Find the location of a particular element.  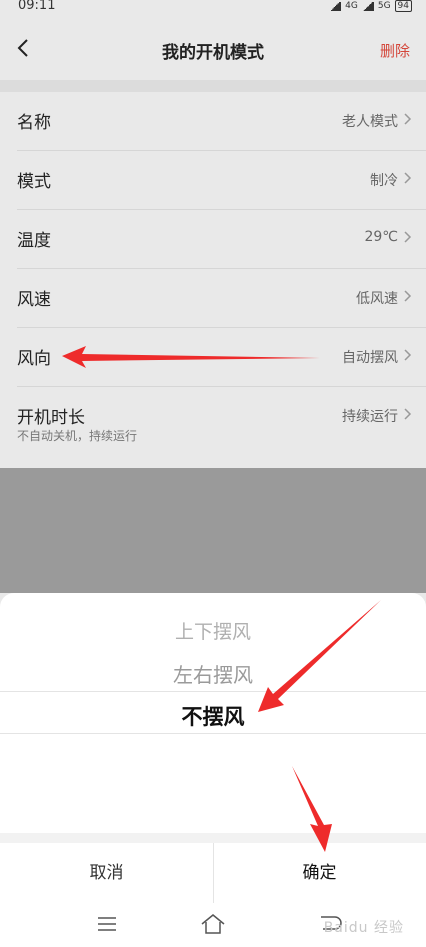

cancel-button: 取消 is located at coordinates (106, 873).